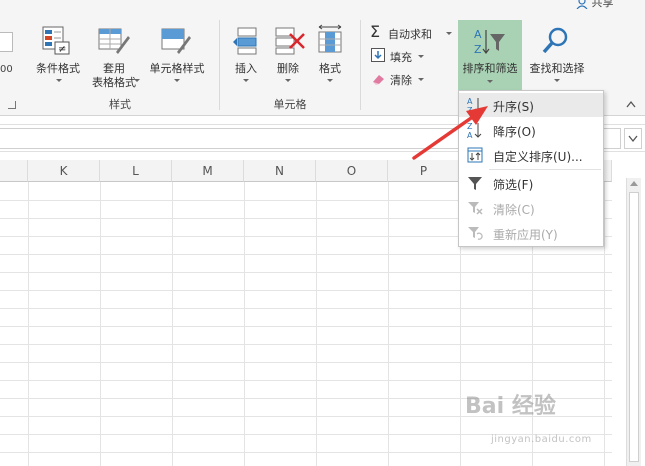 The image size is (645, 466). What do you see at coordinates (514, 210) in the screenshot?
I see `menu-item-label: 清除(C)` at bounding box center [514, 210].